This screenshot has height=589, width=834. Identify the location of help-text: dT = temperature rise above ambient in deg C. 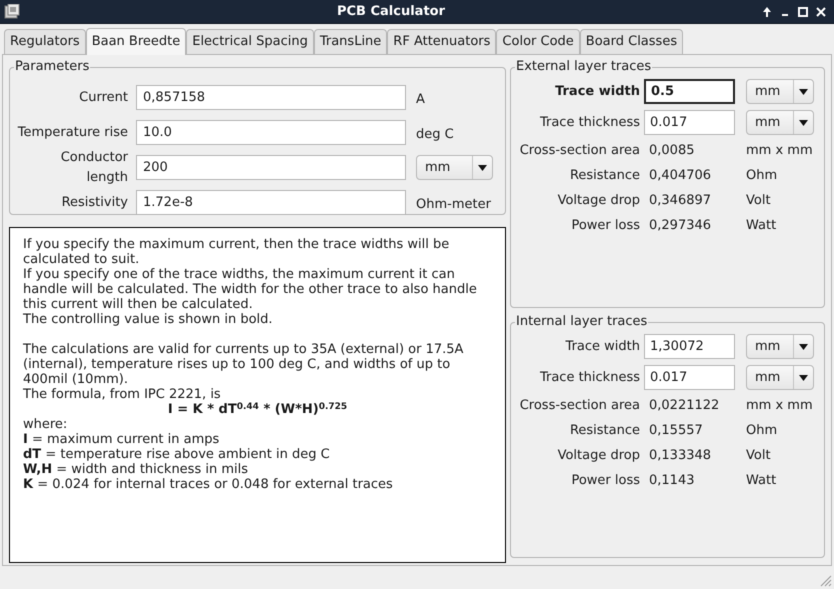
(177, 454).